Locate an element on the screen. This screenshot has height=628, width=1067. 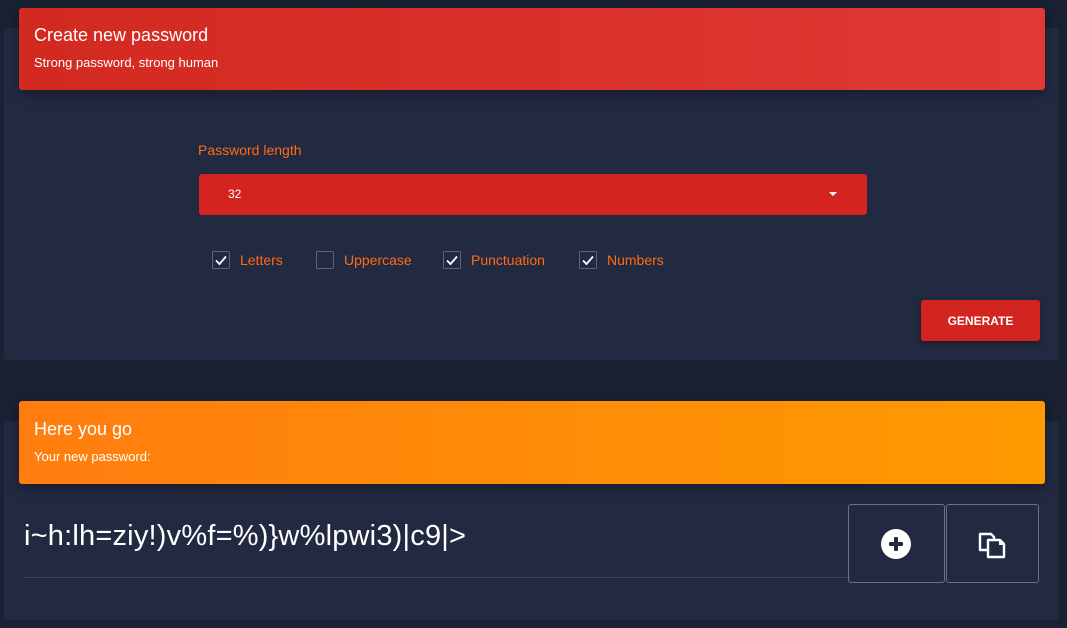
password-length-value: 32 is located at coordinates (235, 194).